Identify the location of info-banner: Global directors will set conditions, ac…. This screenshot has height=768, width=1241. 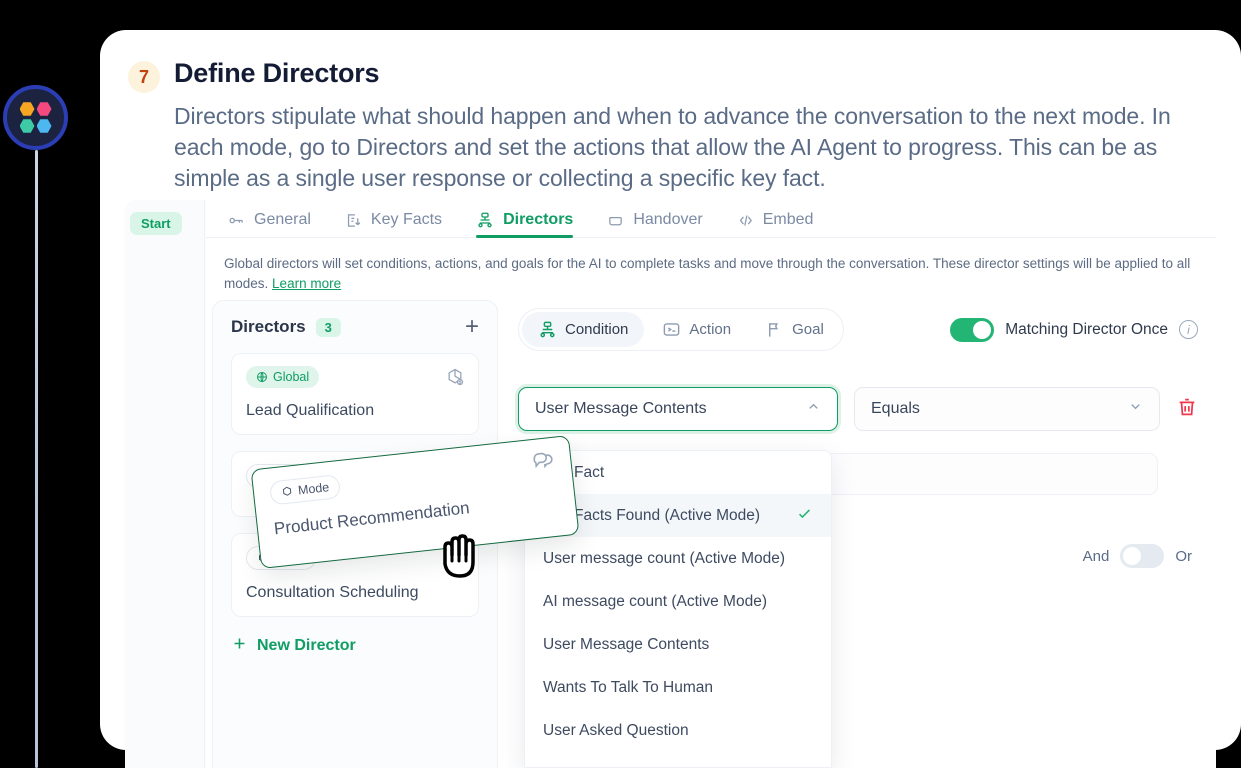
(711, 274).